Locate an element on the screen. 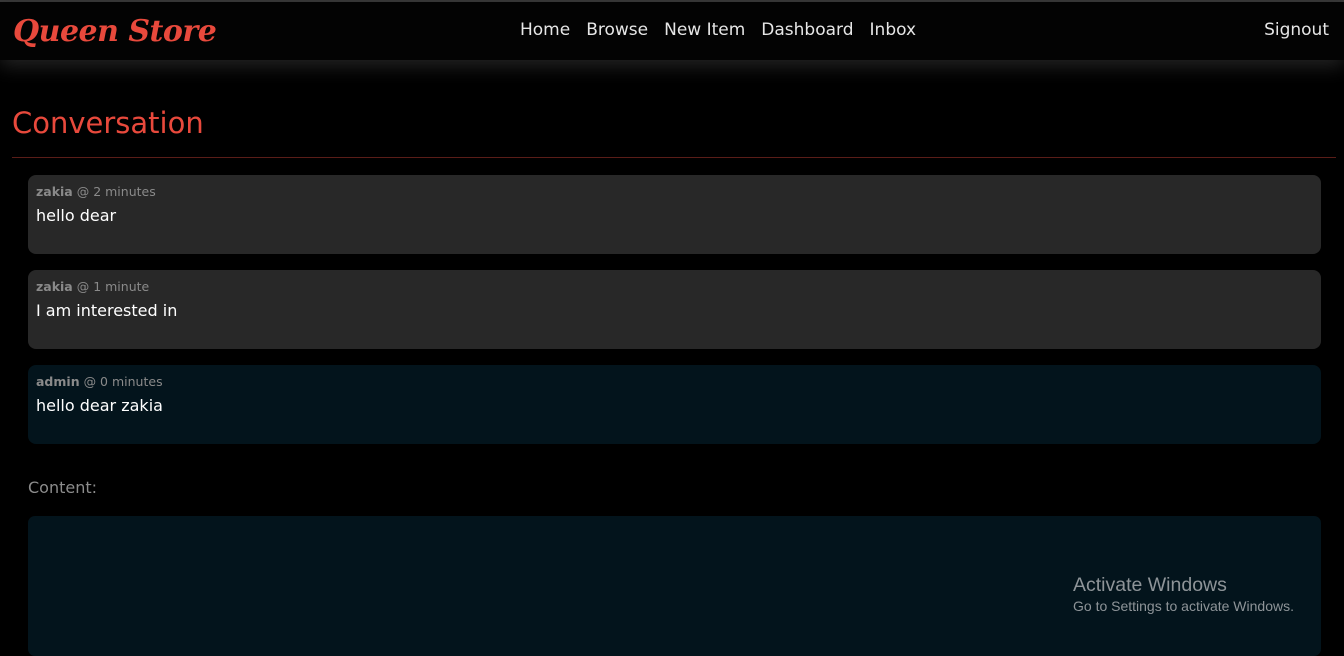  brand-logo: Queen Store is located at coordinates (115, 31).